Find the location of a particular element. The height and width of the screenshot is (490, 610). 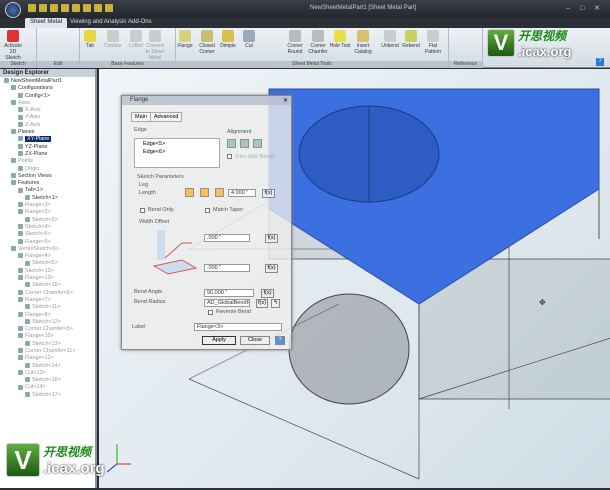

edge-item: Edge<5> is located at coordinates (177, 144).